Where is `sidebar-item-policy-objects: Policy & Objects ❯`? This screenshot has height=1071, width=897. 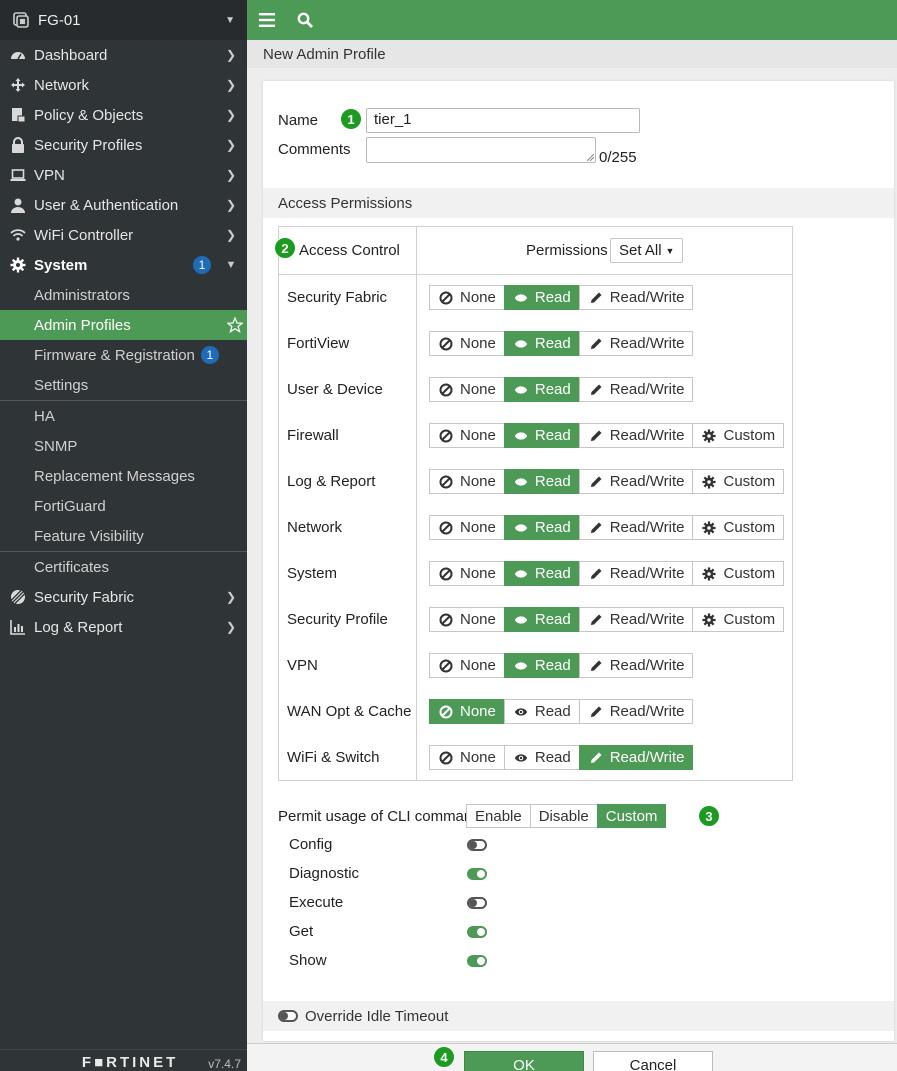 sidebar-item-policy-objects: Policy & Objects ❯ is located at coordinates (123, 115).